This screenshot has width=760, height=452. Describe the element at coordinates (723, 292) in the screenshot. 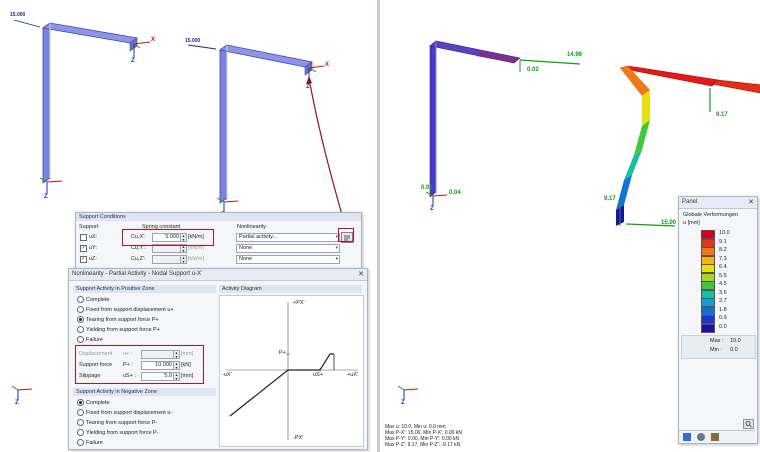

I see `legend-value: 3.6` at that location.